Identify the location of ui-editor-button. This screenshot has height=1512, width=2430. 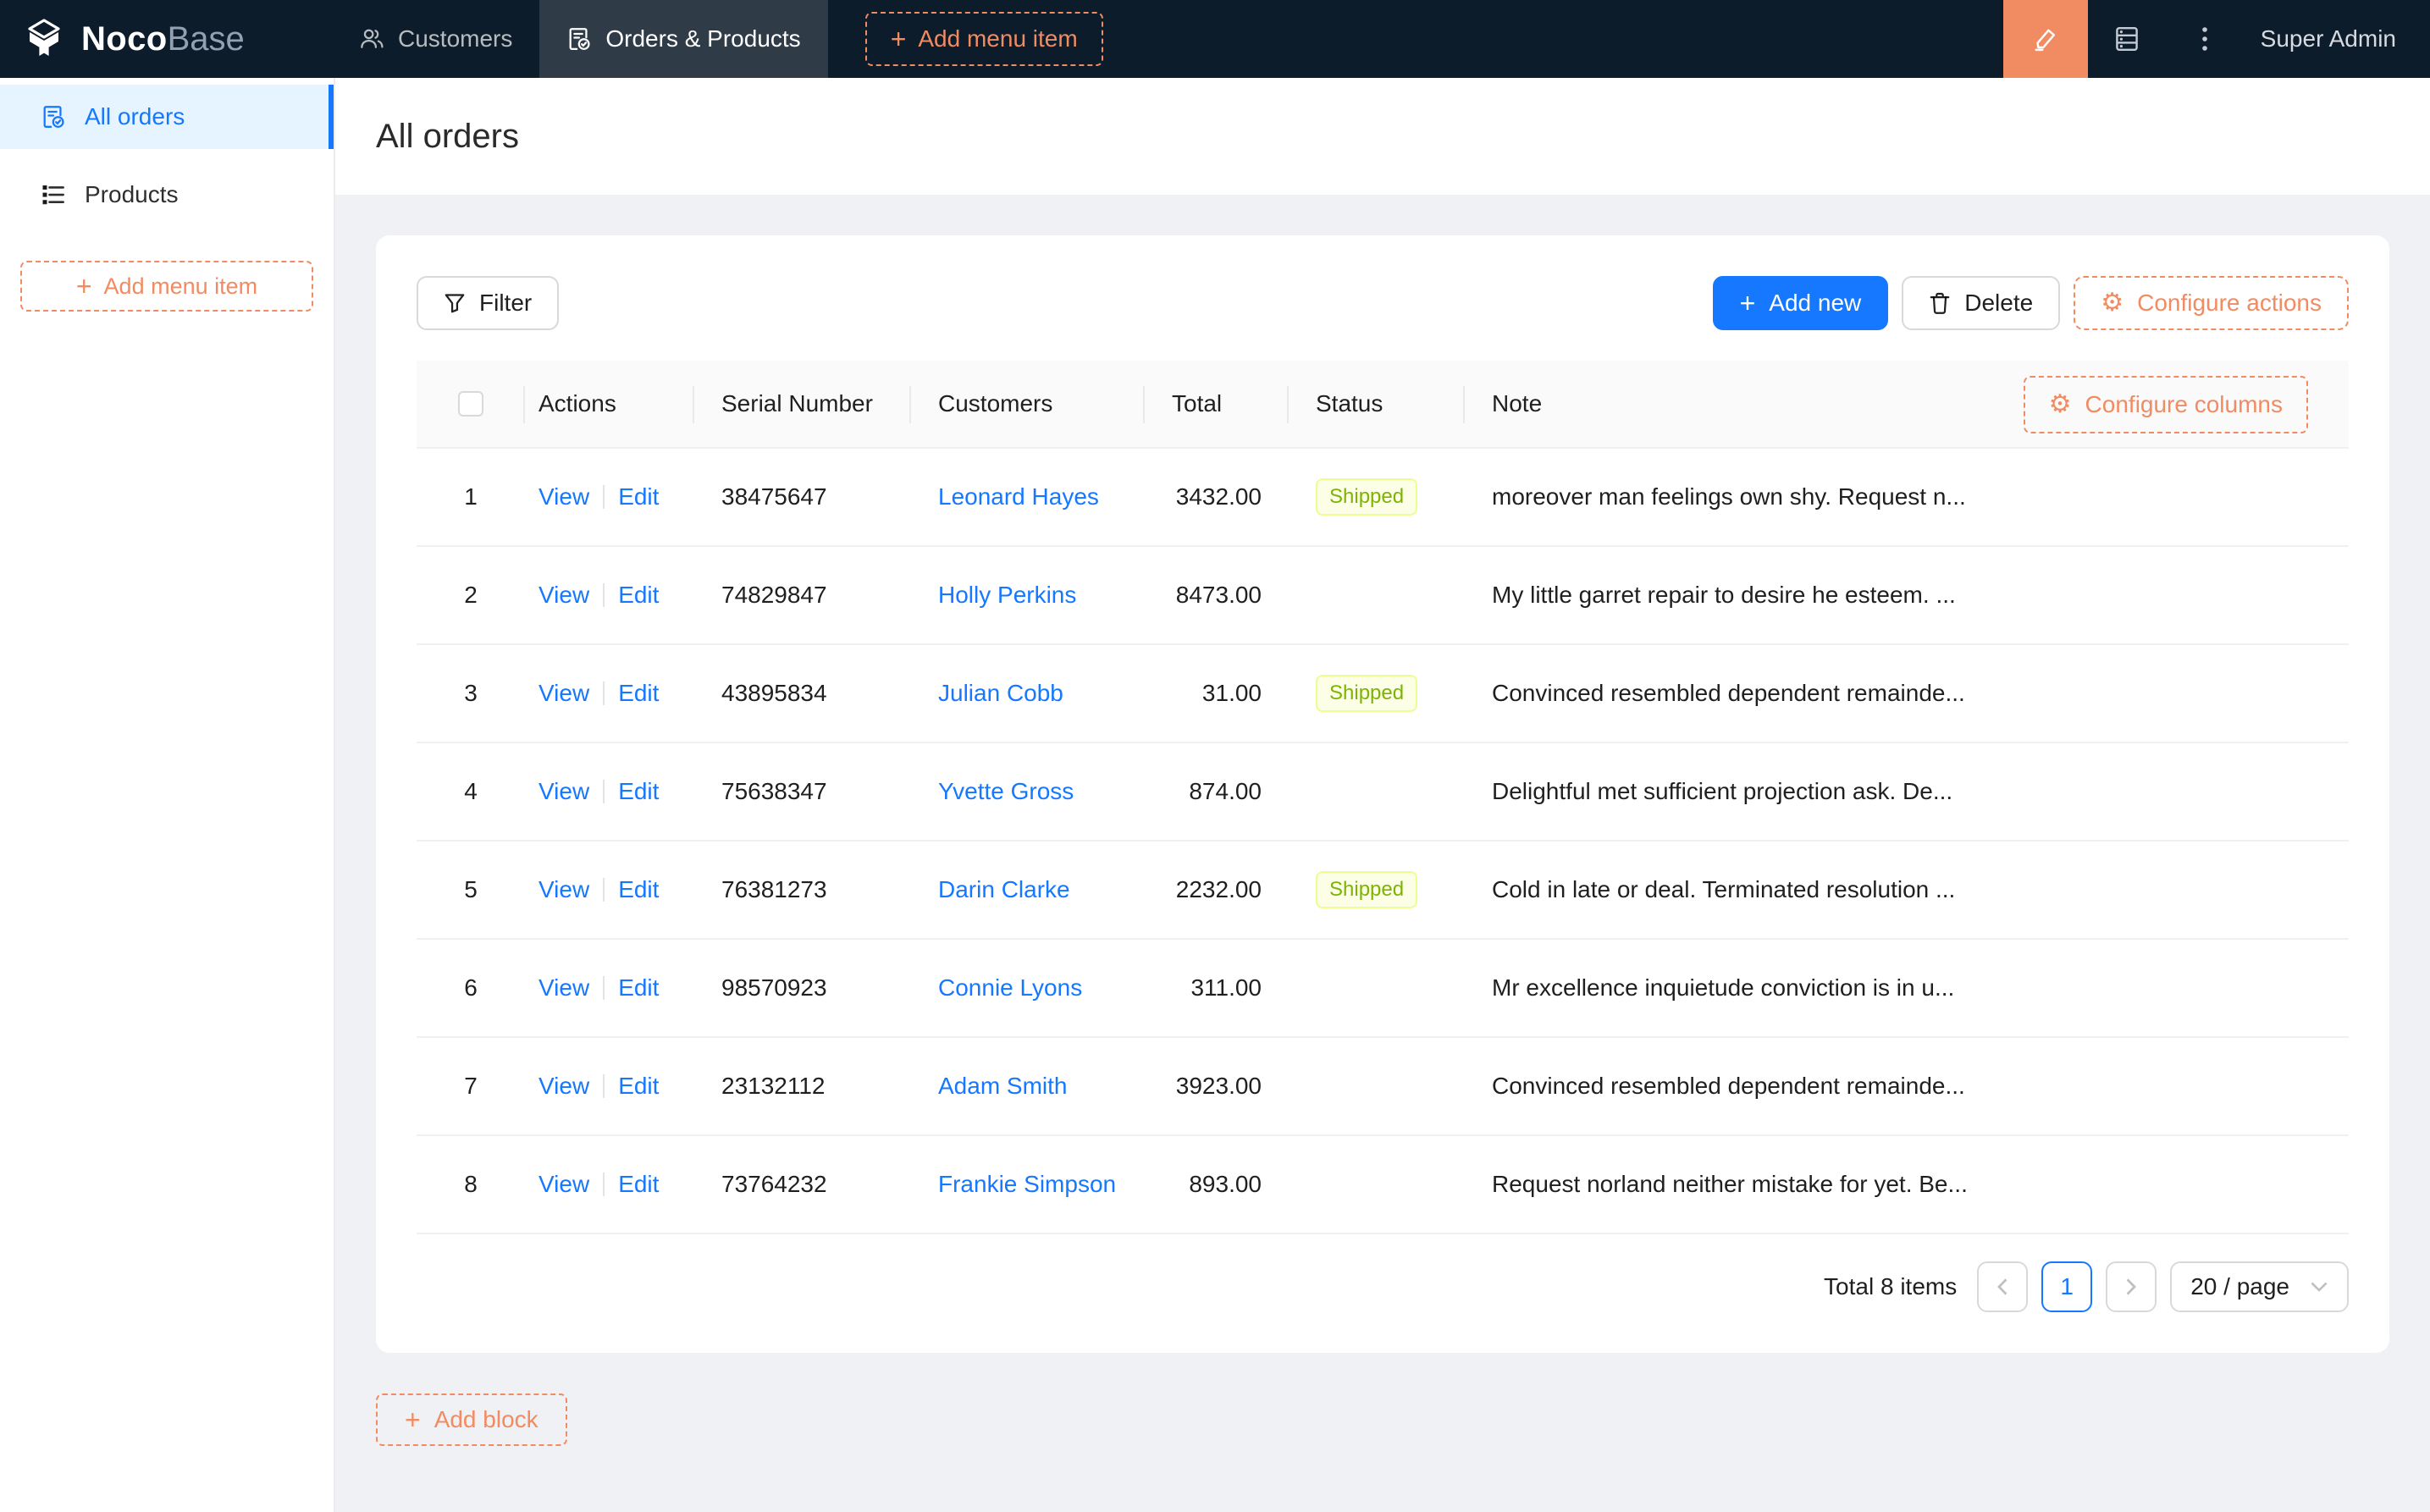
(2045, 39).